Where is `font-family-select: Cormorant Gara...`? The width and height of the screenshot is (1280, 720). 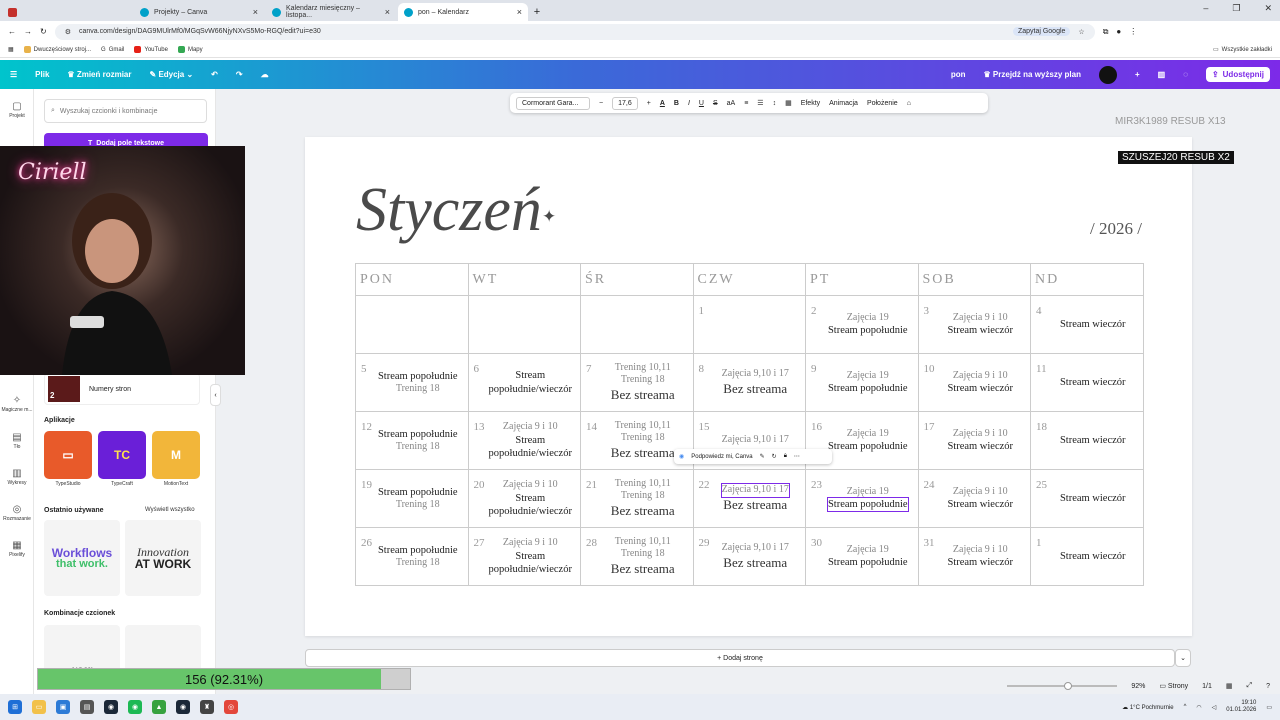 font-family-select: Cormorant Gara... is located at coordinates (553, 103).